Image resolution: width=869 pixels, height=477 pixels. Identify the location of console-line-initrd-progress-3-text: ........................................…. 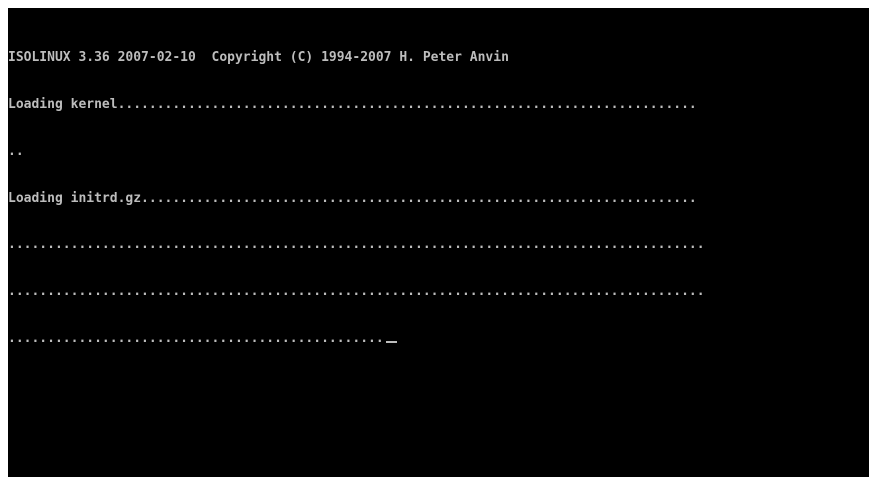
(196, 338).